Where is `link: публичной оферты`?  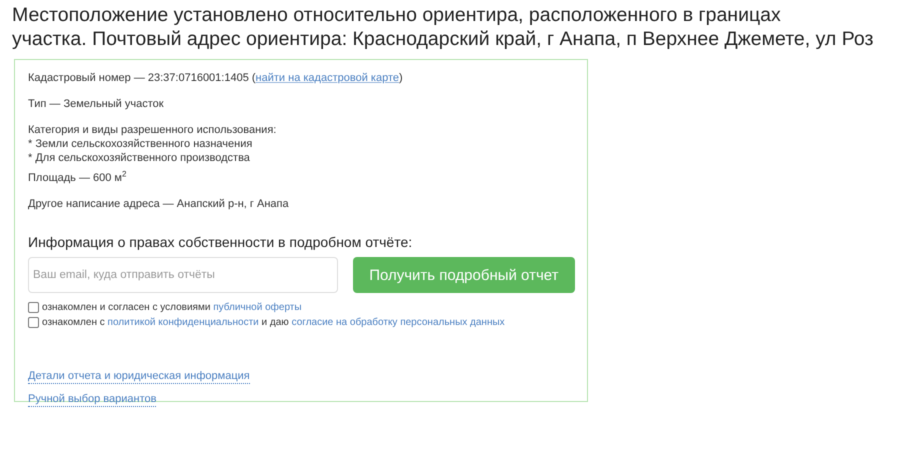
link: публичной оферты is located at coordinates (257, 307).